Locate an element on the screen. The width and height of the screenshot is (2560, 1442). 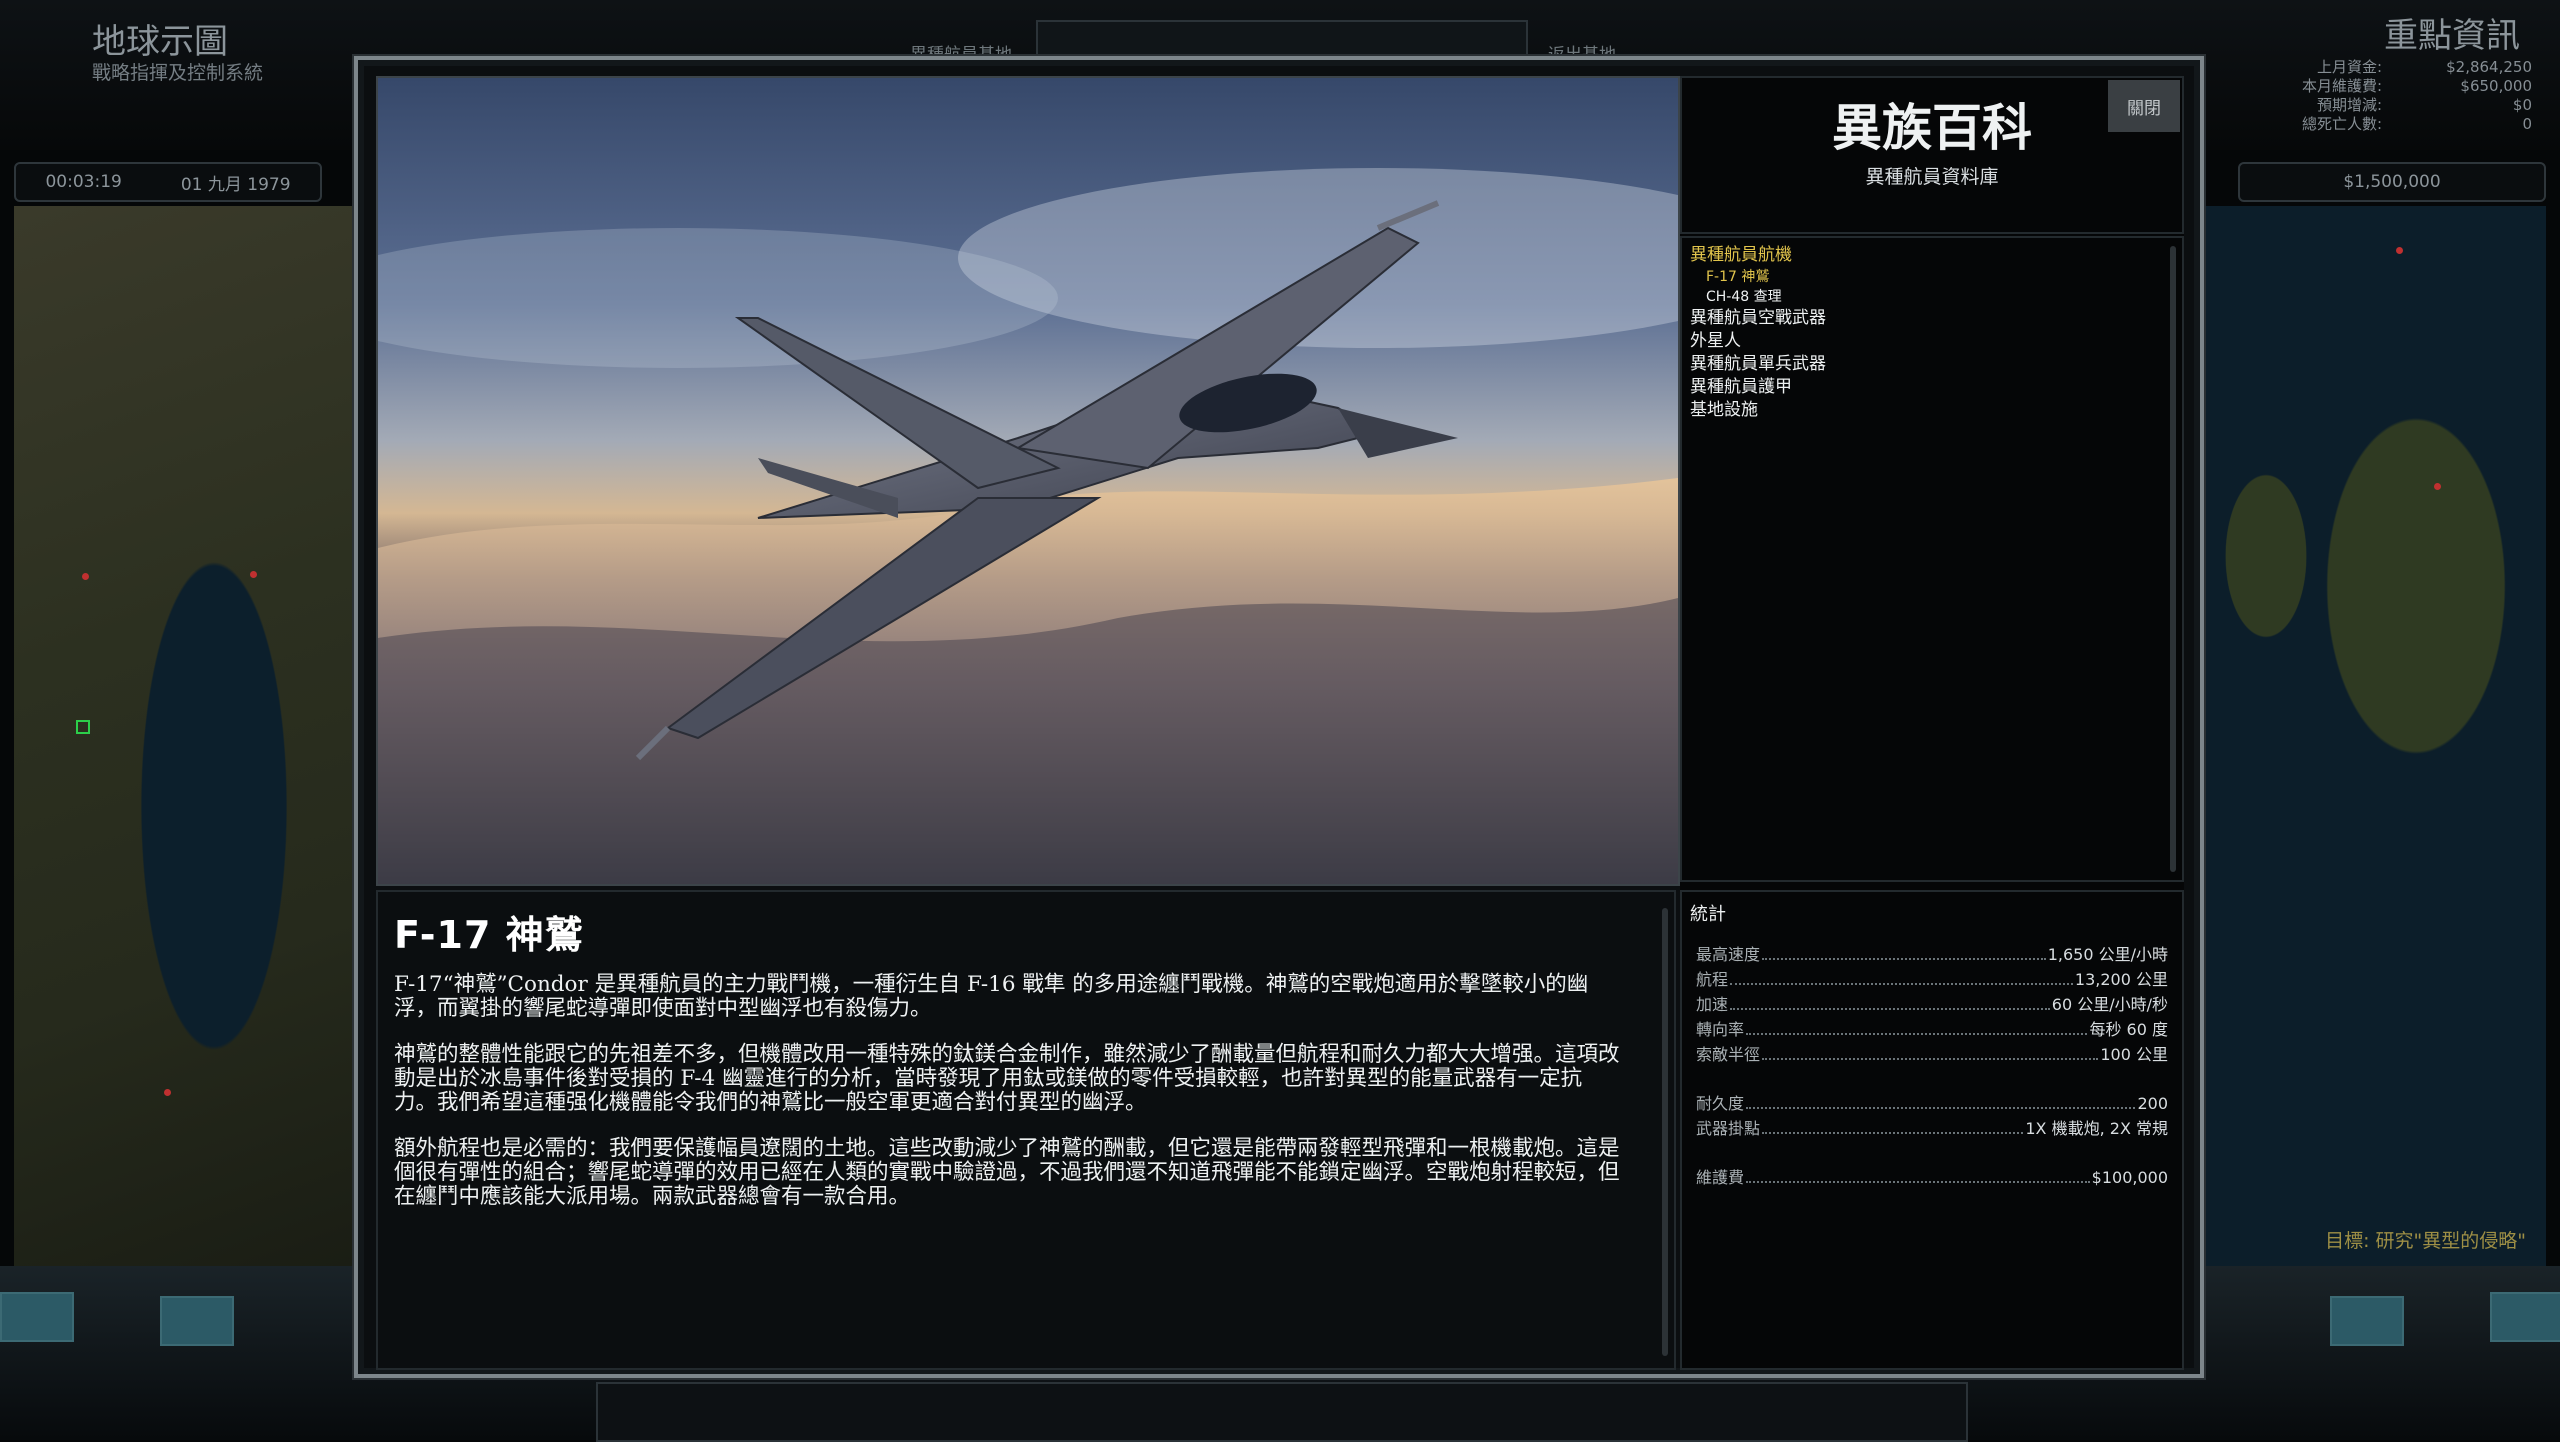
stat-row: 索敵半徑 100 公里 is located at coordinates (1932, 1054).